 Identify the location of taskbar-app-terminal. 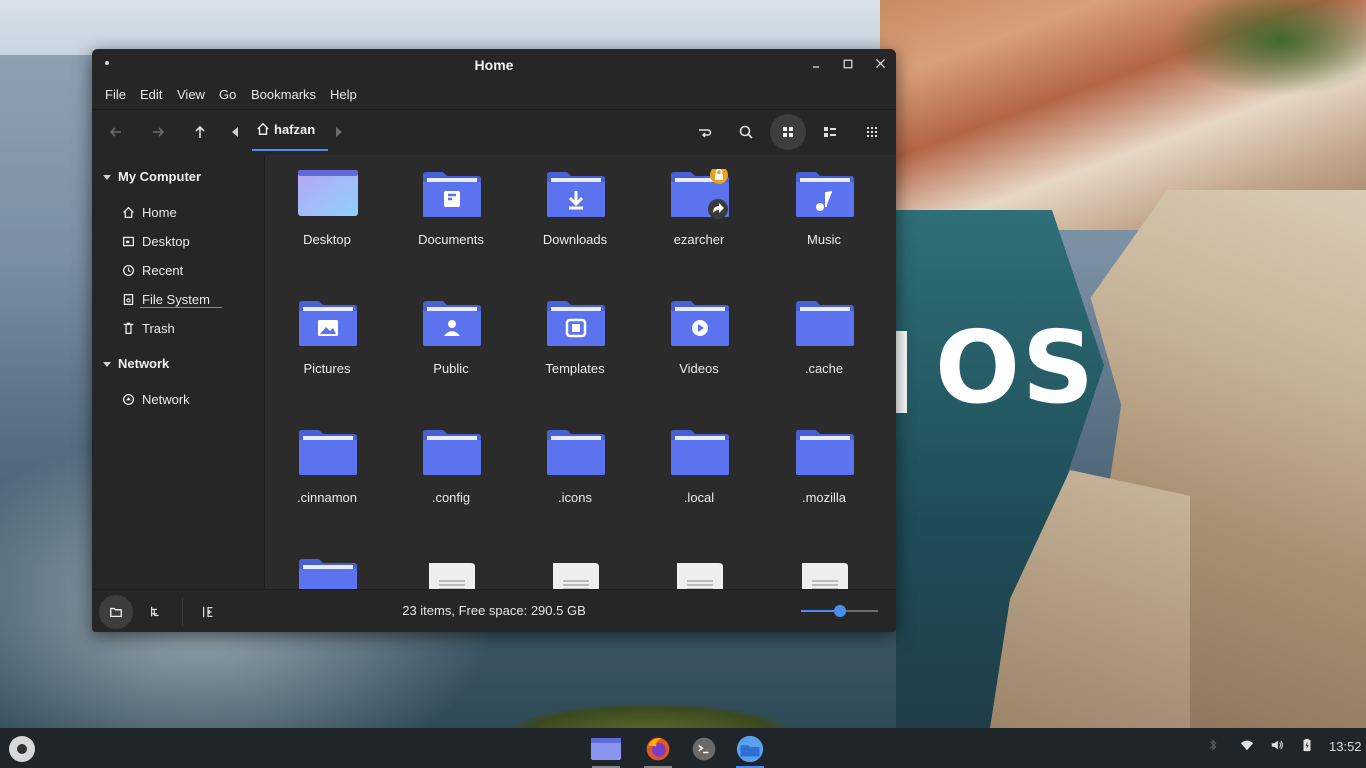
(704, 749).